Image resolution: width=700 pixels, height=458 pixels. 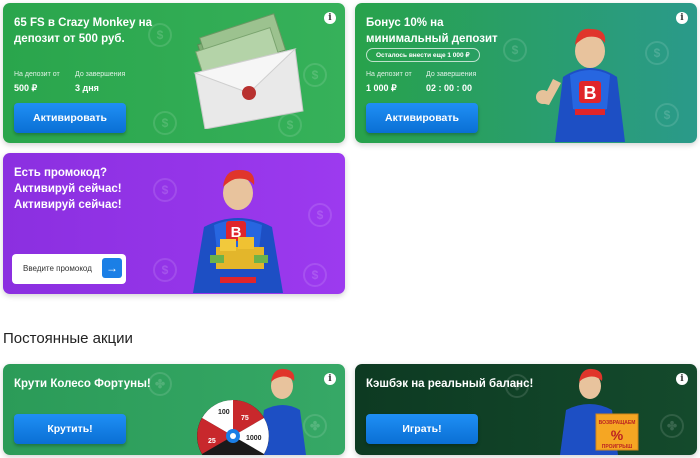 What do you see at coordinates (57, 268) in the screenshot?
I see `promo-code-input: Введите промокод` at bounding box center [57, 268].